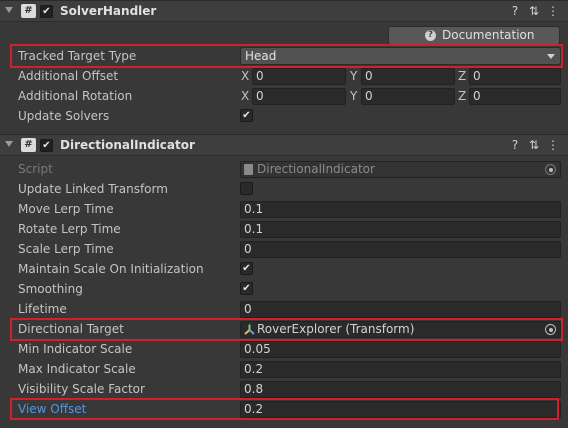 This screenshot has width=568, height=428. Describe the element at coordinates (316, 169) in the screenshot. I see `script-value: DirectionalIndicator` at that location.